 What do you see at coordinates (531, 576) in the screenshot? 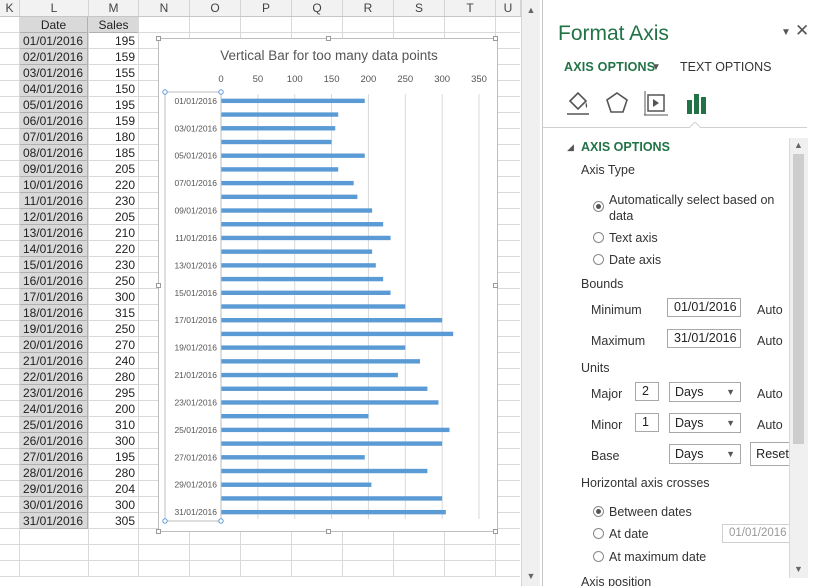
I see `scroll-down-icon: ▼` at bounding box center [531, 576].